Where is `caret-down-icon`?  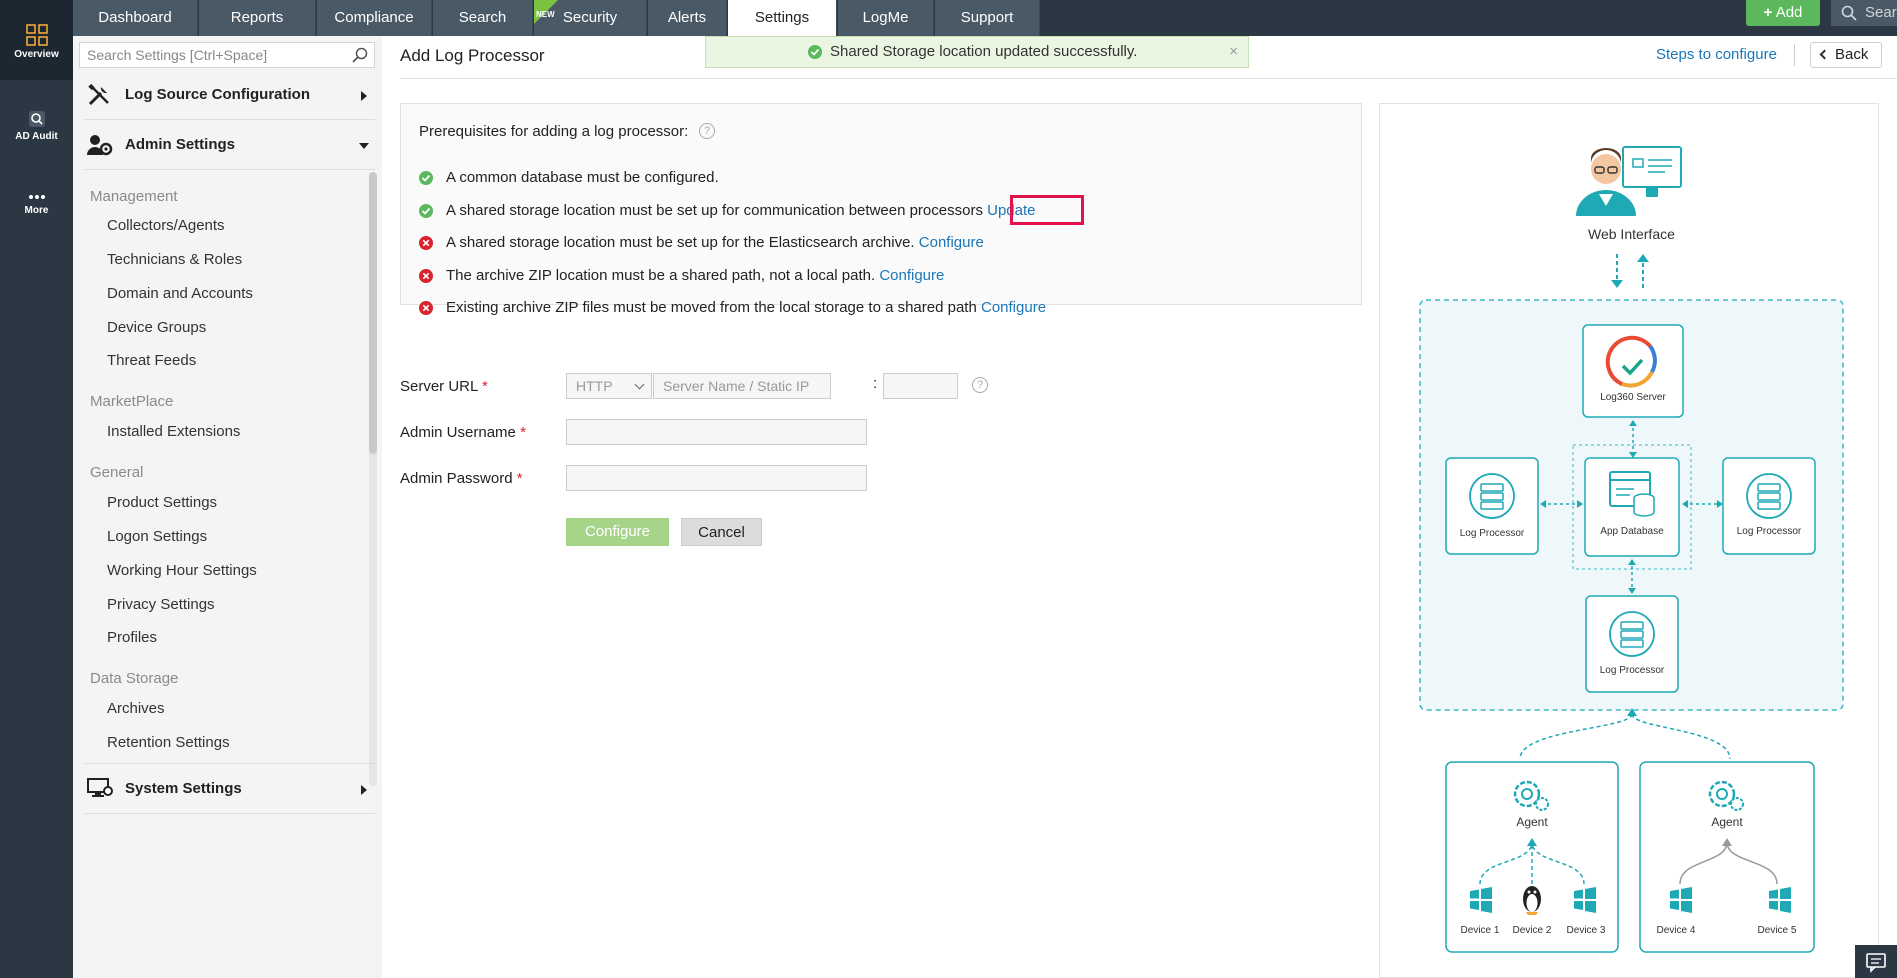
caret-down-icon is located at coordinates (364, 146).